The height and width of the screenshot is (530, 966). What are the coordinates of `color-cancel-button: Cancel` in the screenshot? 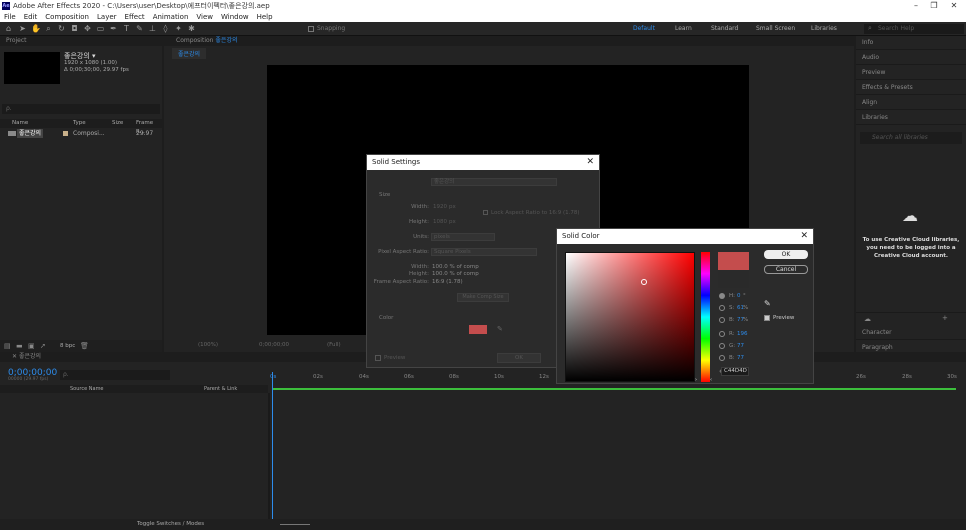 It's located at (786, 269).